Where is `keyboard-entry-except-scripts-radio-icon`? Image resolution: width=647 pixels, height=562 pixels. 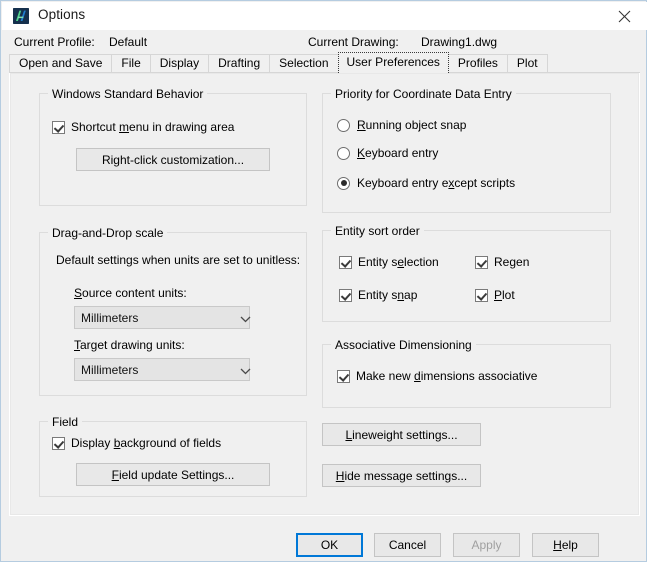 keyboard-entry-except-scripts-radio-icon is located at coordinates (343, 183).